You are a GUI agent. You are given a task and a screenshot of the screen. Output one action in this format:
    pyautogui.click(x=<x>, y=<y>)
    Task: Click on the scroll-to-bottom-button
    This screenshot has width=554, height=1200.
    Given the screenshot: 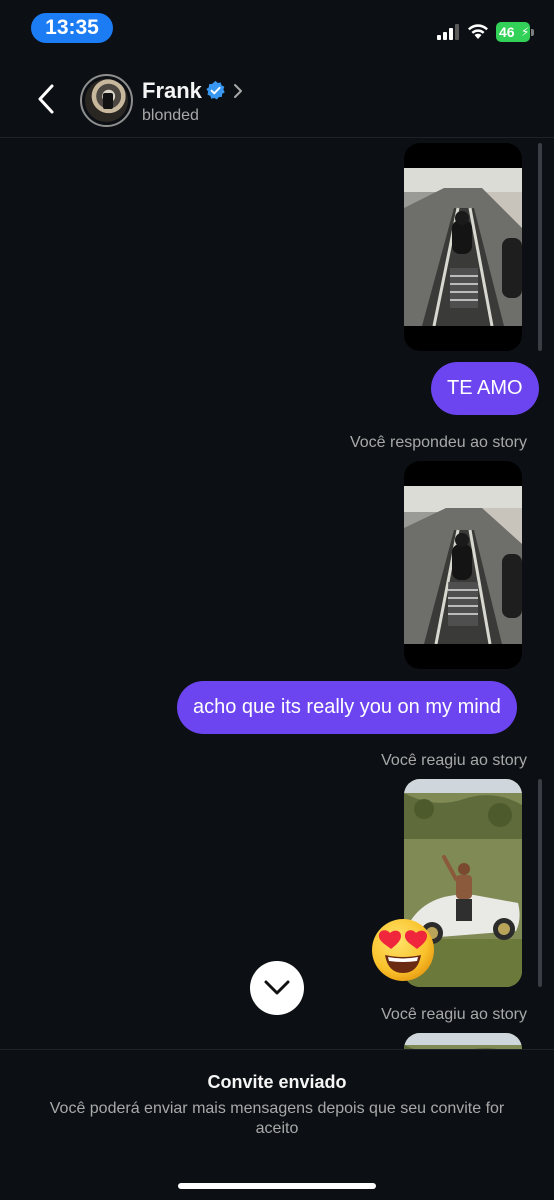 What is the action you would take?
    pyautogui.click(x=277, y=988)
    